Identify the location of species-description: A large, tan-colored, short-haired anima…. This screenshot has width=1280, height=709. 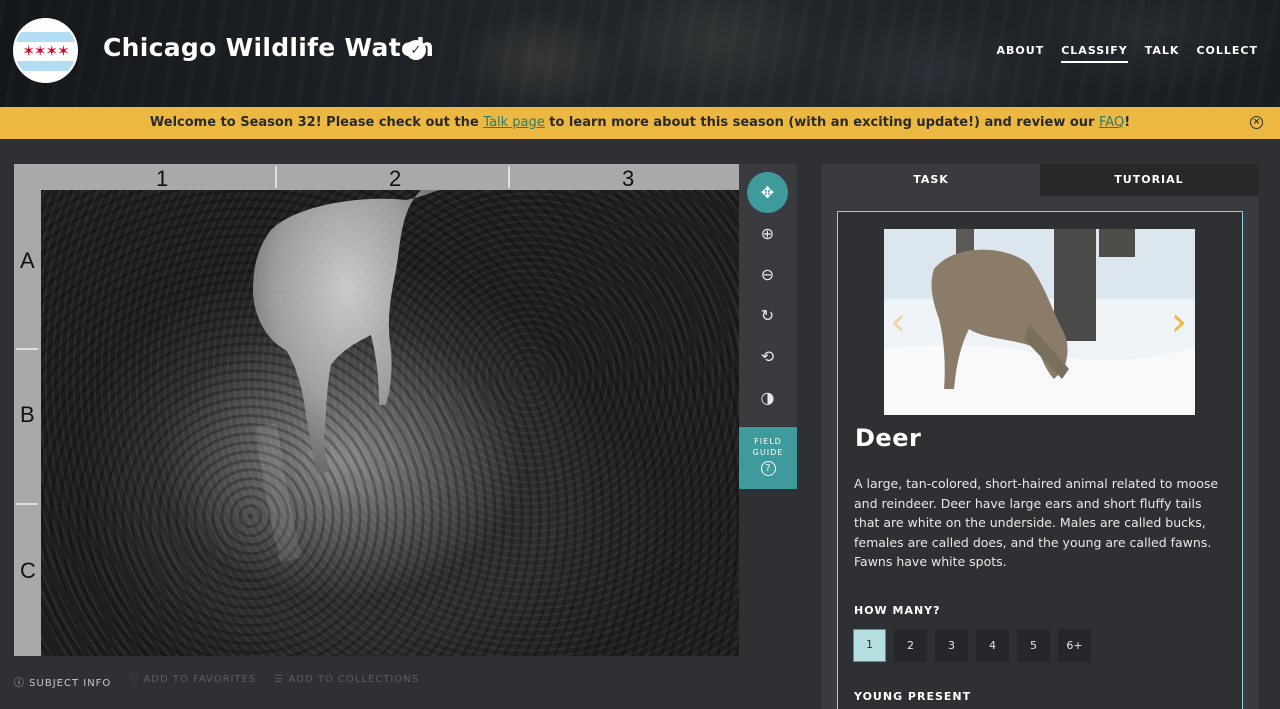
(1036, 522).